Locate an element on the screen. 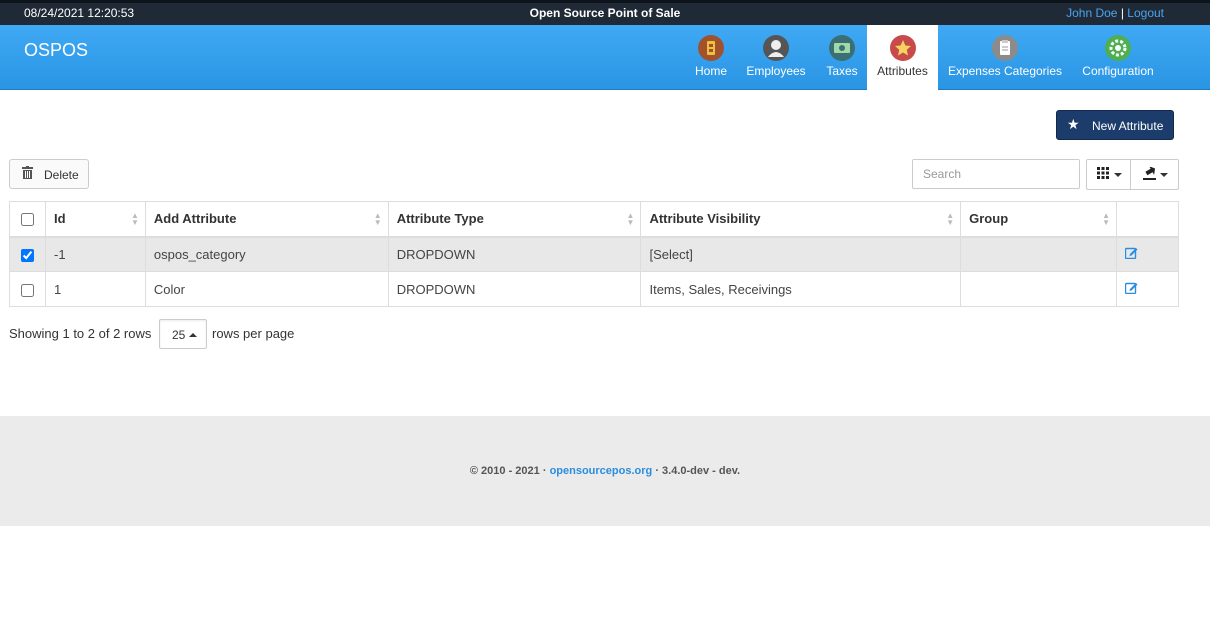 The image size is (1210, 618). nav-attributes-label: Attributes is located at coordinates (902, 71).